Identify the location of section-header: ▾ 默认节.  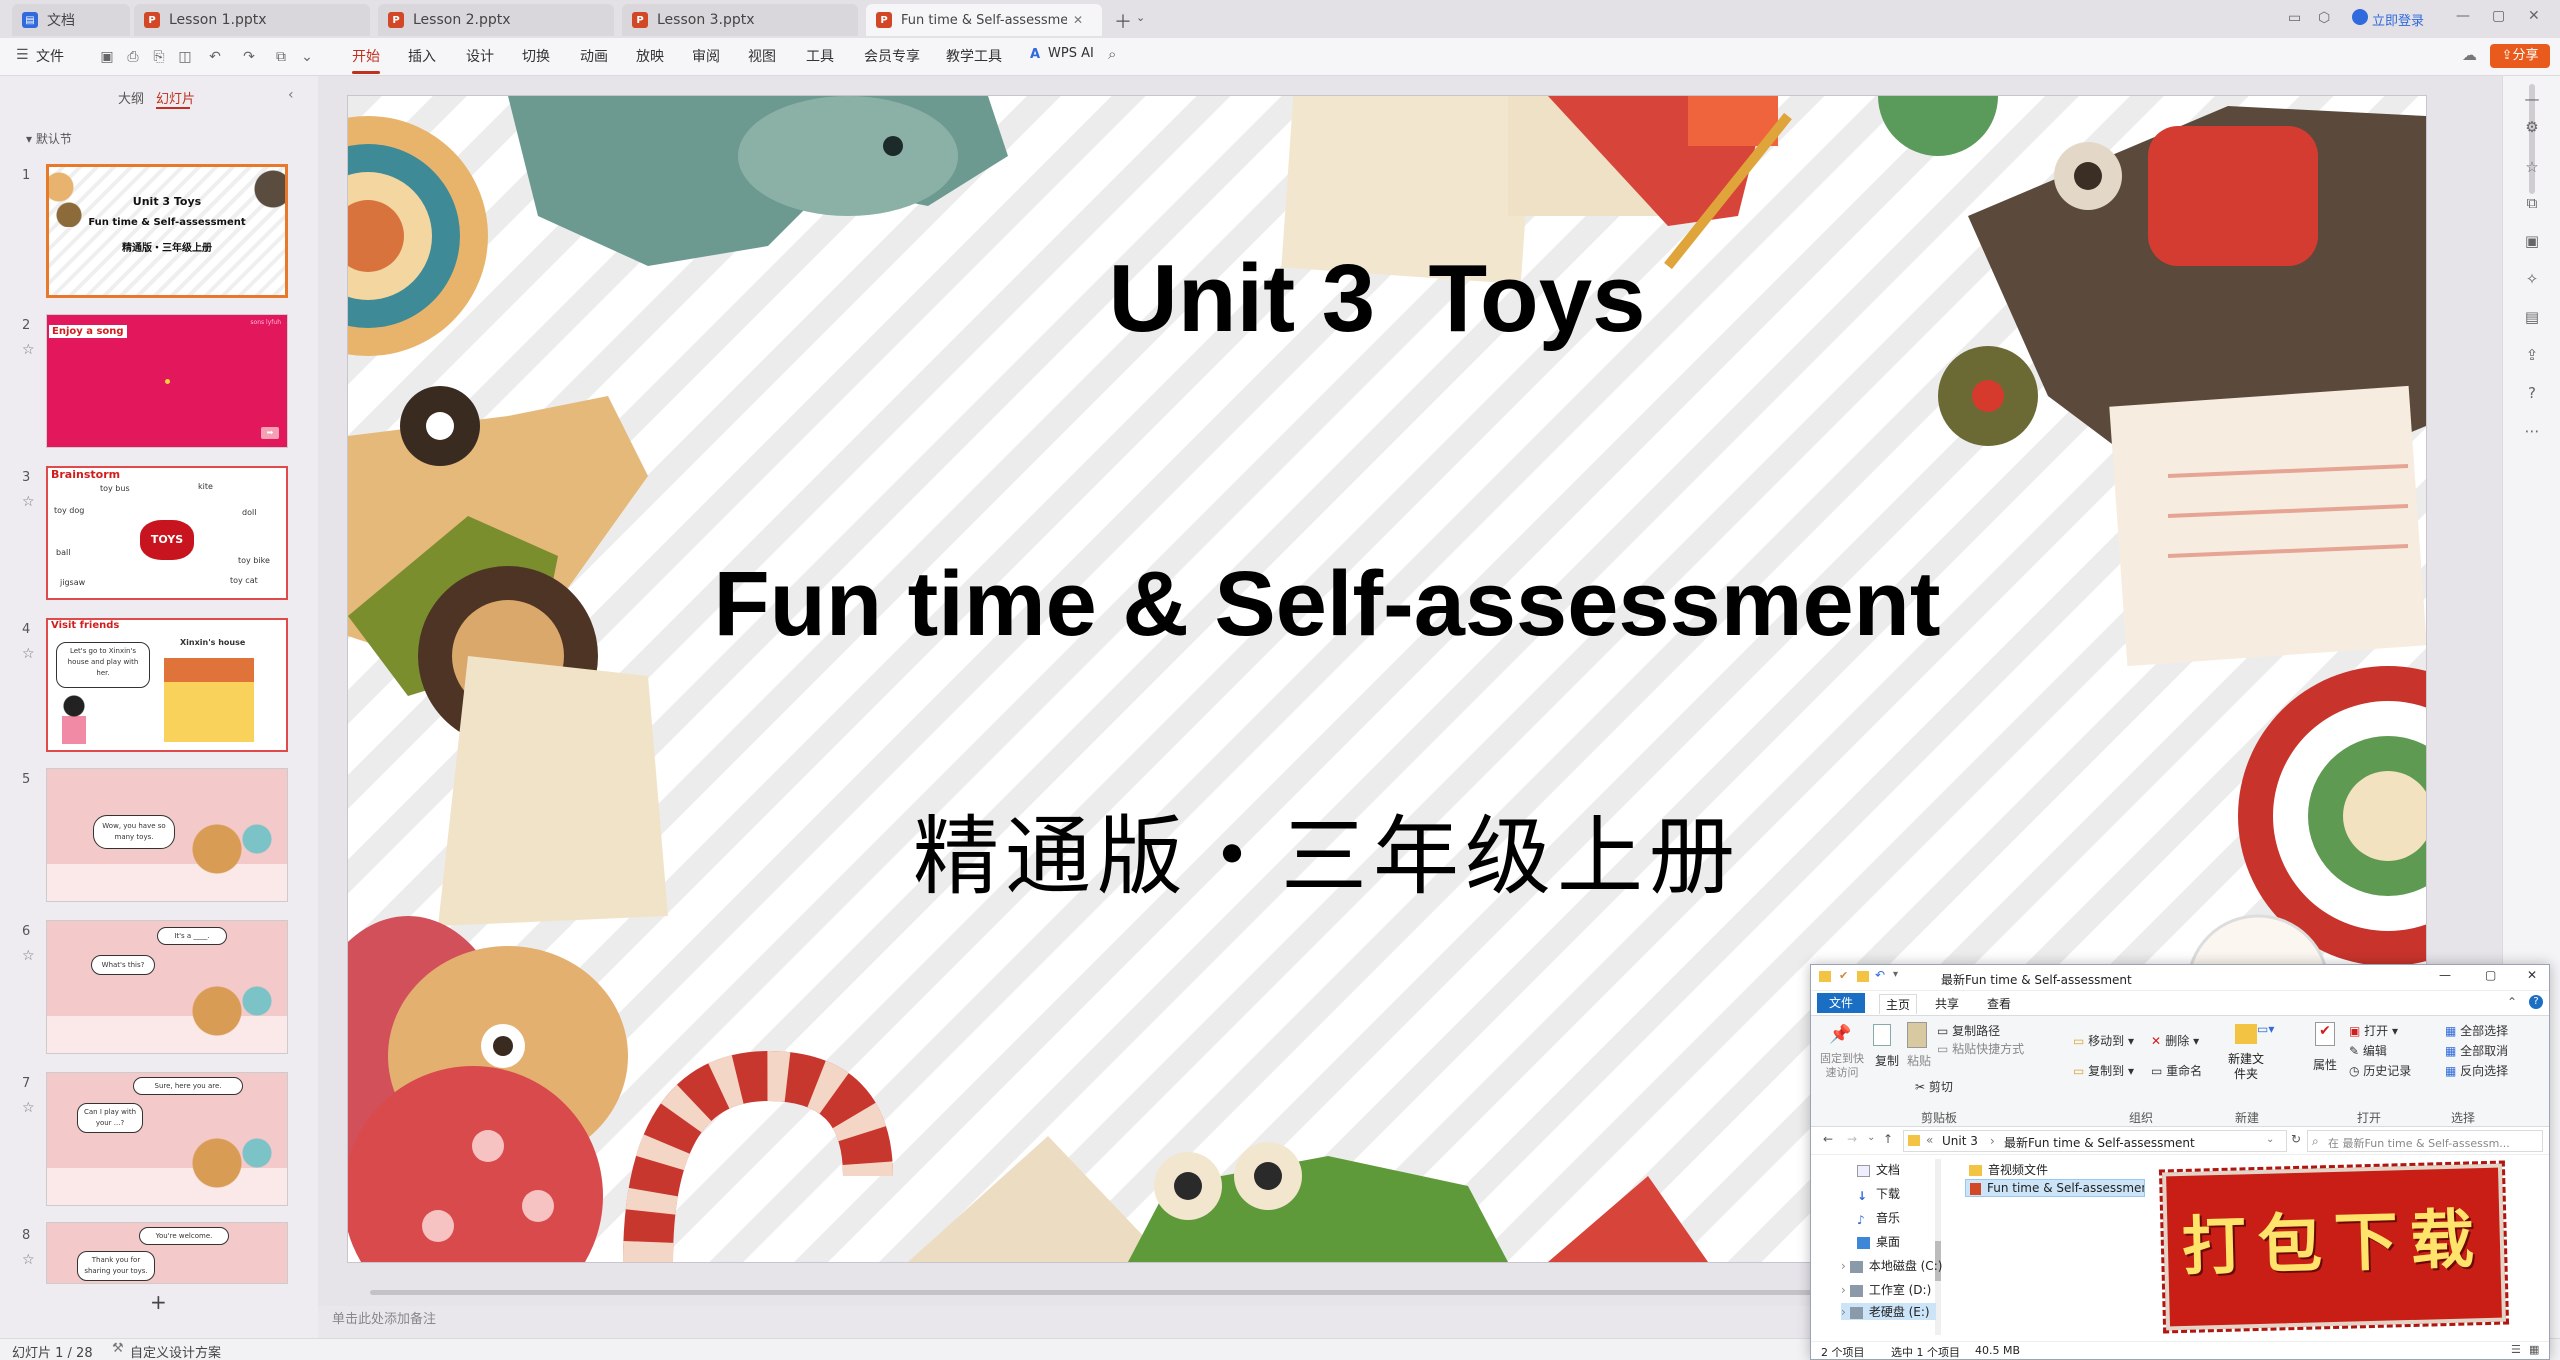
(49, 138).